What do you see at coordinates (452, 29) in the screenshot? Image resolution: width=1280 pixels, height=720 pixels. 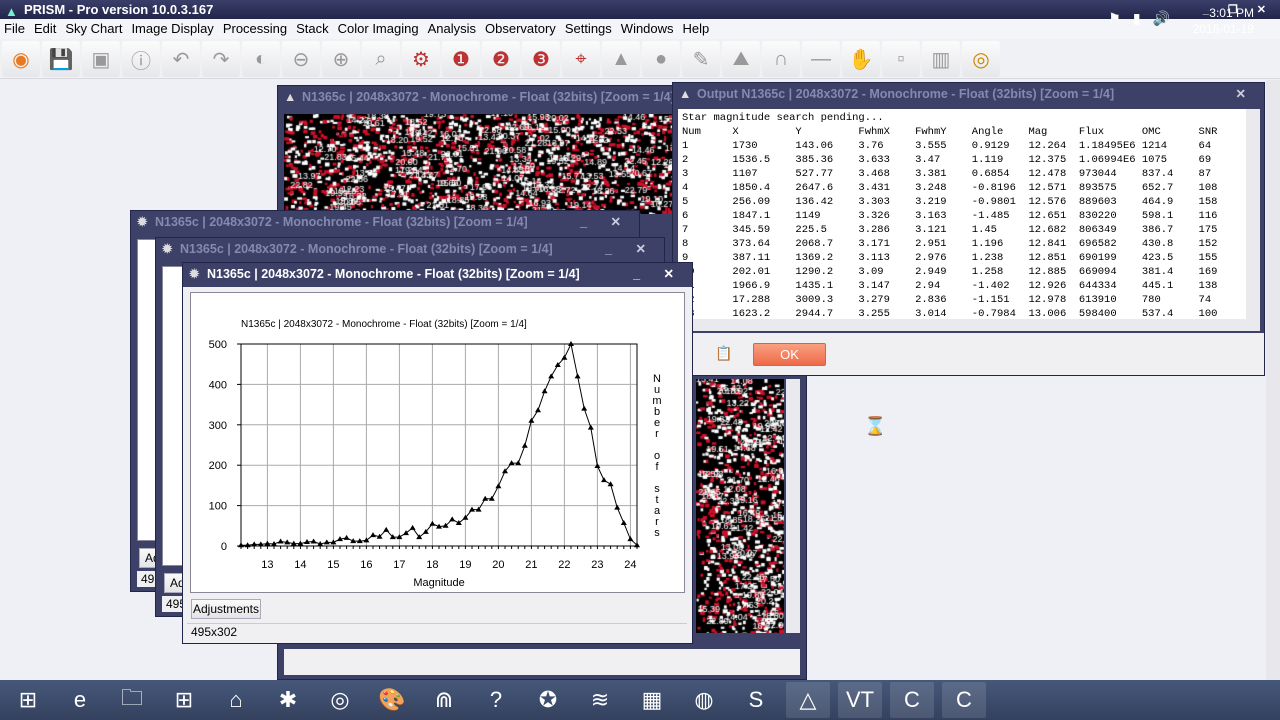 I see `menu-analysis: Analysis` at bounding box center [452, 29].